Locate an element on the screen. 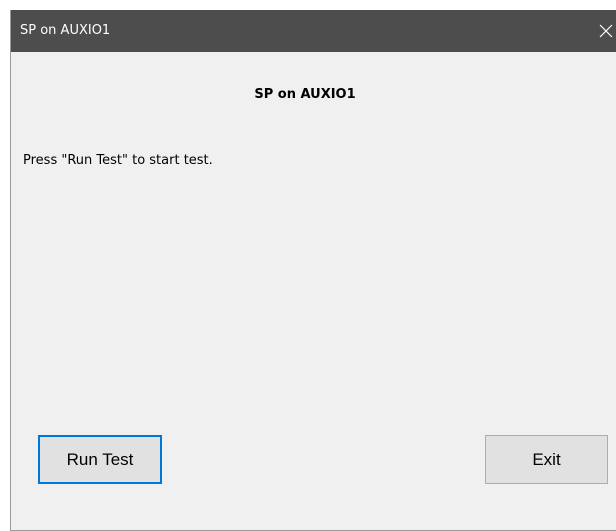 This screenshot has width=616, height=531. run-test-button: Run Test is located at coordinates (100, 459).